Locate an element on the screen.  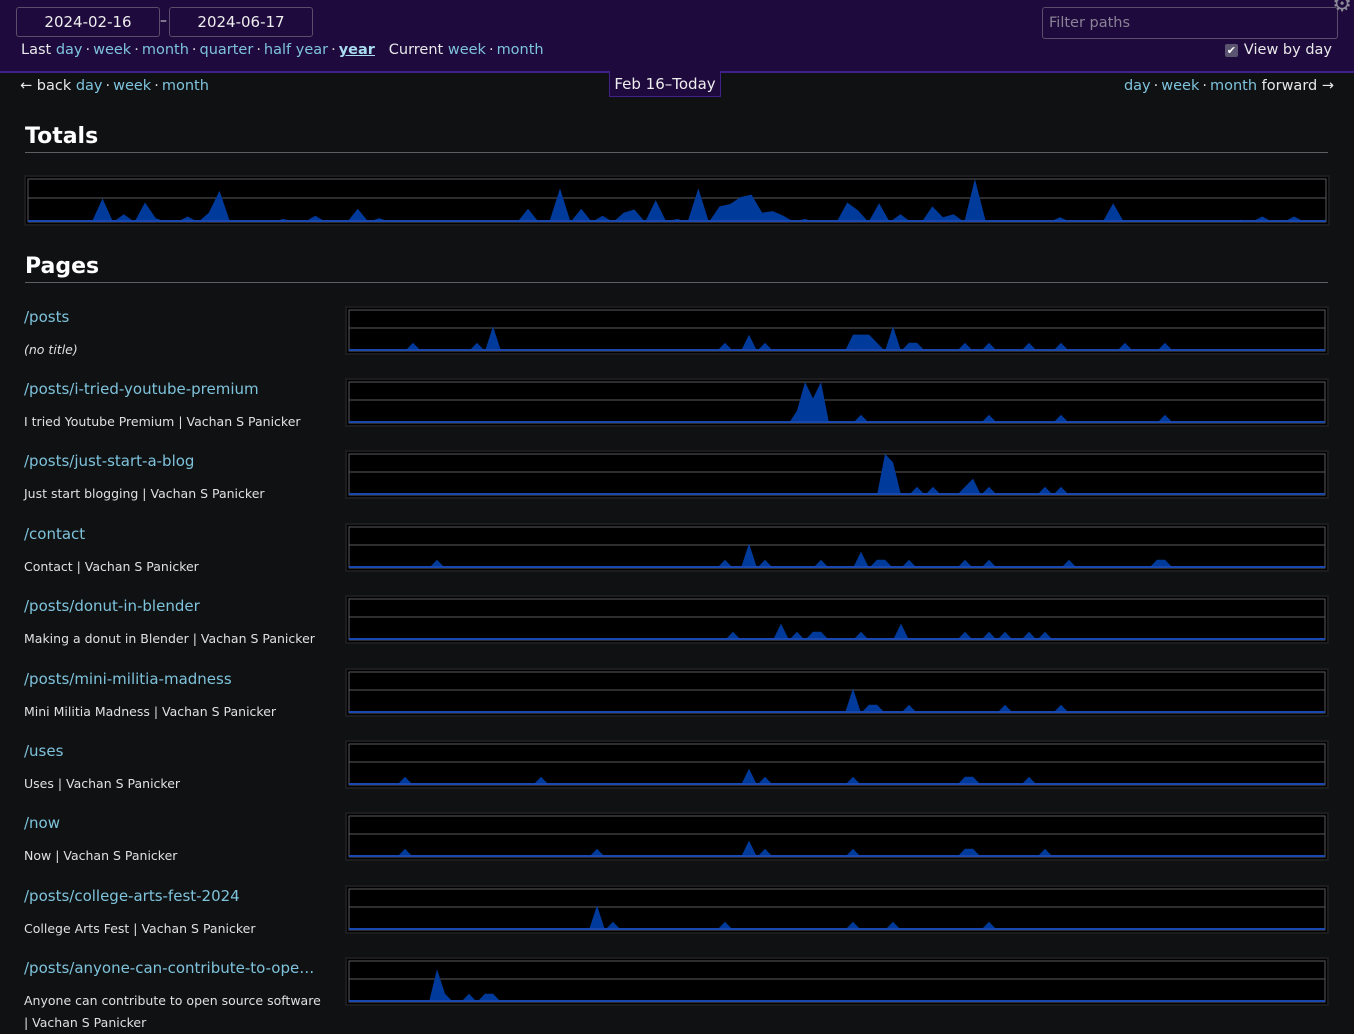
totals-chart is located at coordinates (677, 200).